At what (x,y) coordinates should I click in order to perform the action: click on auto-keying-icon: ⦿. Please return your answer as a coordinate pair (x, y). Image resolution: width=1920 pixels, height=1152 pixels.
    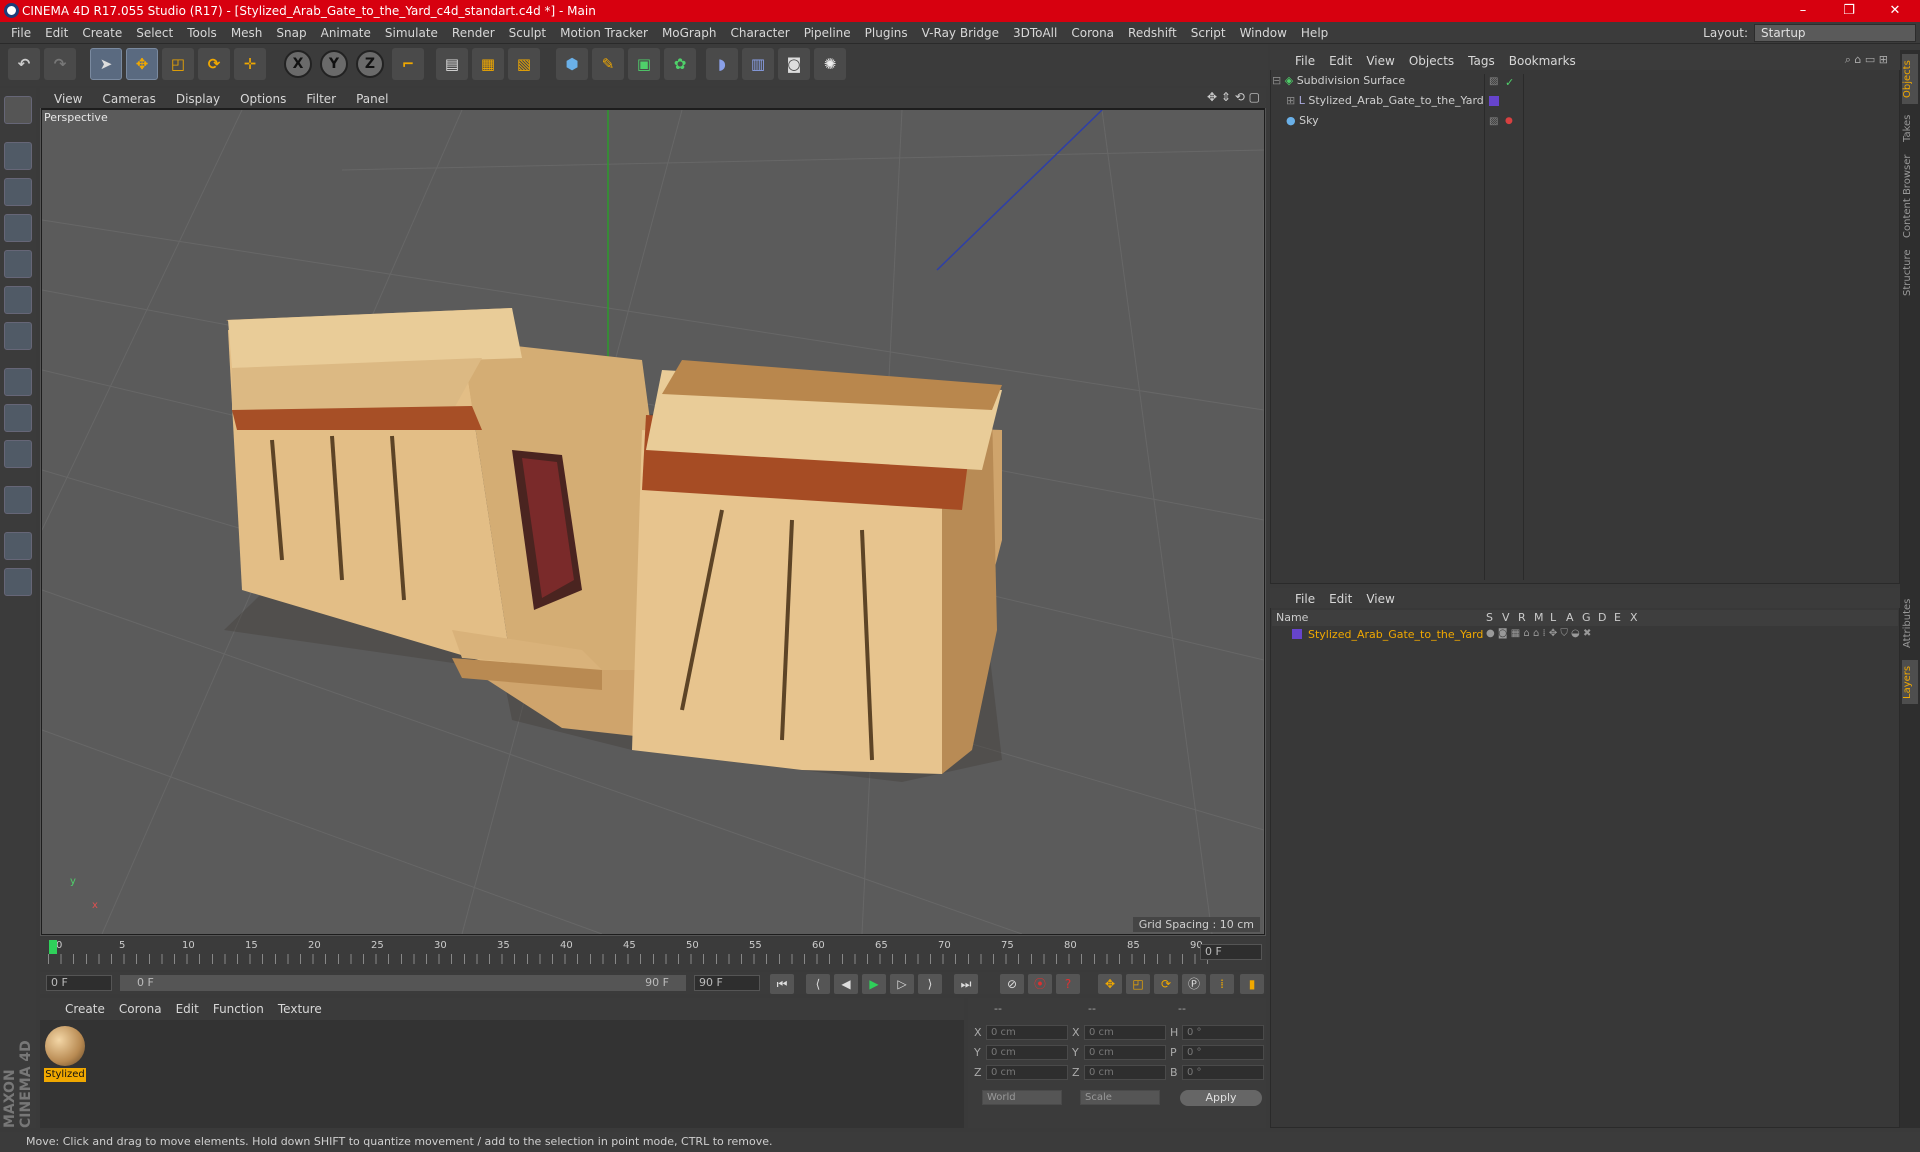
    Looking at the image, I should click on (1040, 984).